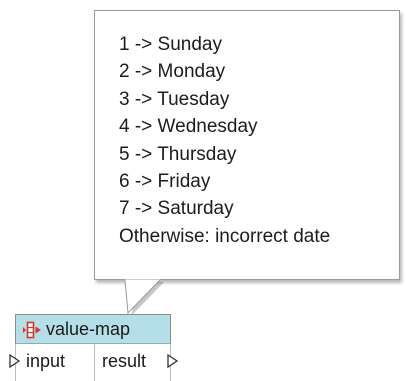  I want to click on component-header: value-map, so click(93, 329).